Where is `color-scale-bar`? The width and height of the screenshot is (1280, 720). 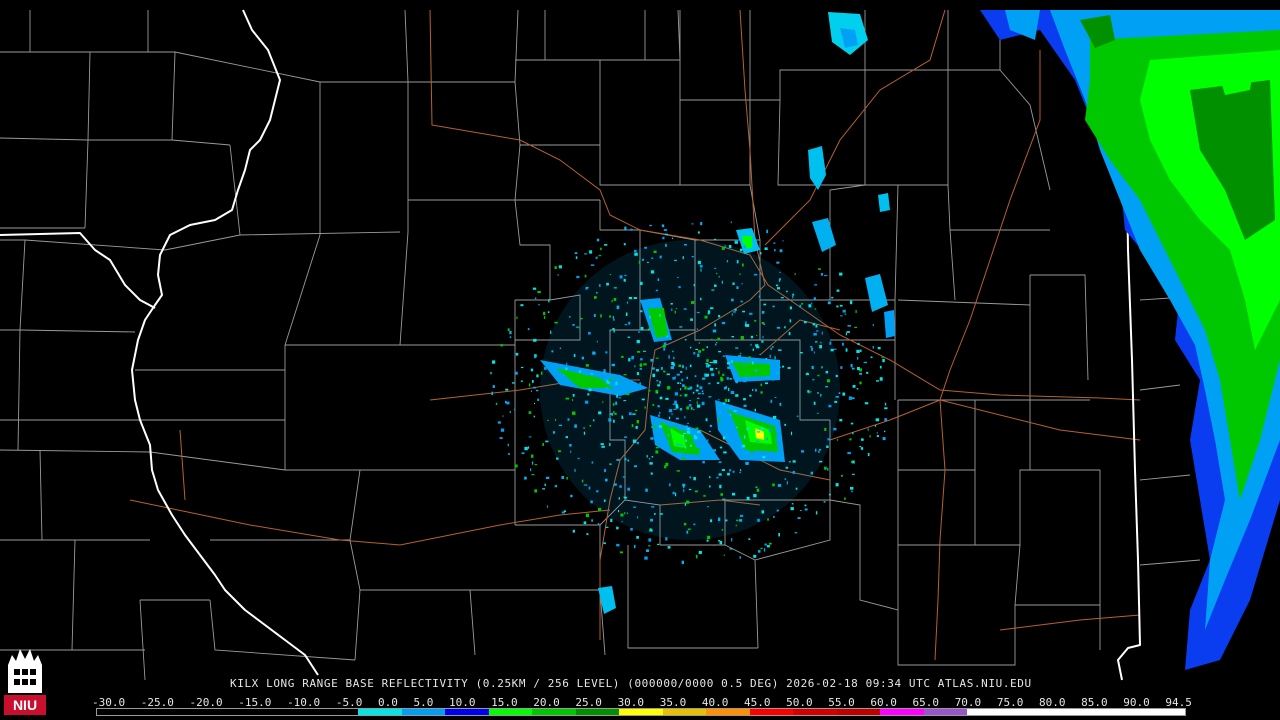 color-scale-bar is located at coordinates (641, 712).